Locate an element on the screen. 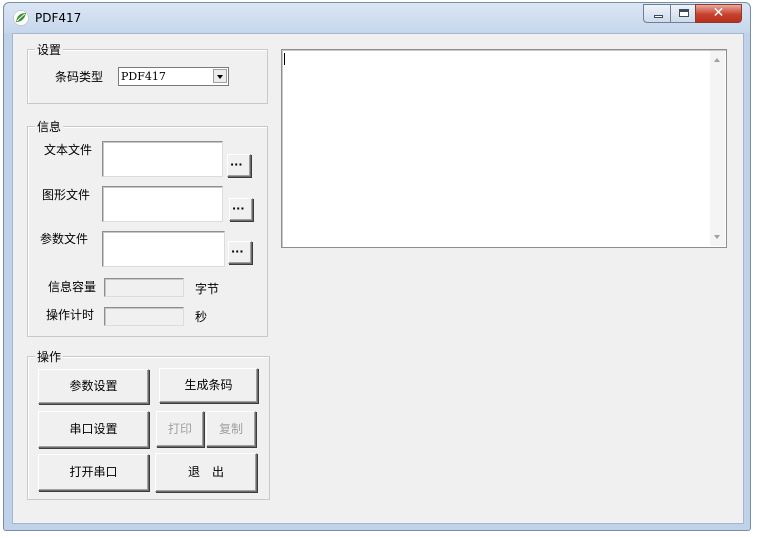  minimize-icon is located at coordinates (658, 16).